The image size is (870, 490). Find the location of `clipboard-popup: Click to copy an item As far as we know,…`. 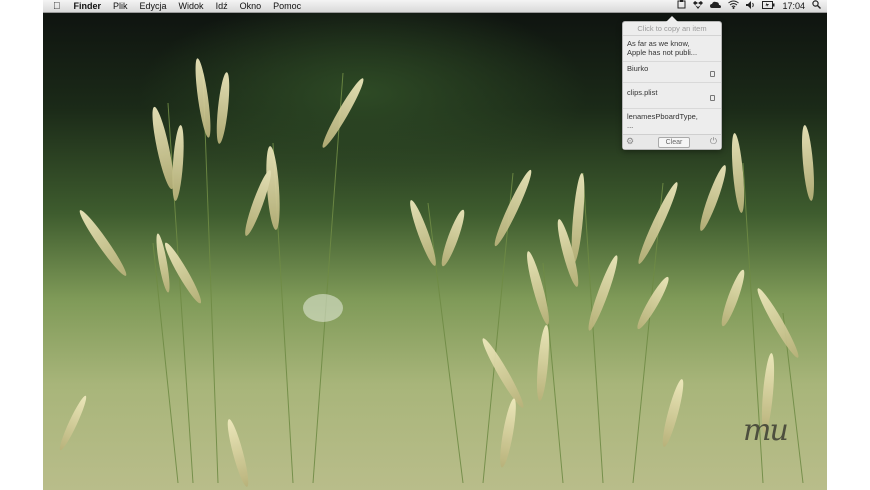

clipboard-popup: Click to copy an item As far as we know,… is located at coordinates (672, 83).